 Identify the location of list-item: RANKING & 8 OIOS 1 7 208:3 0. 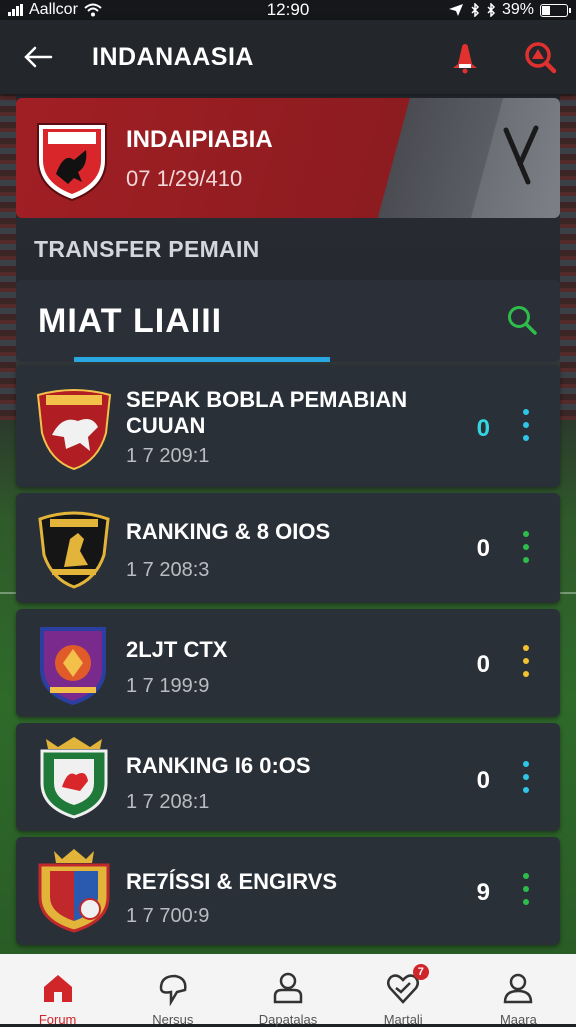
(288, 548).